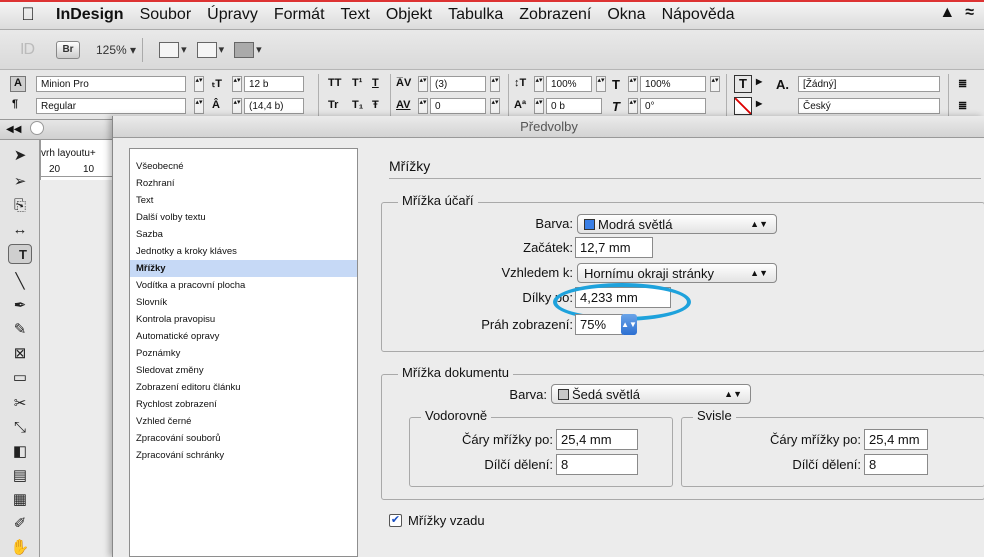 This screenshot has height=557, width=984. I want to click on menu-okna: Okna, so click(626, 15).